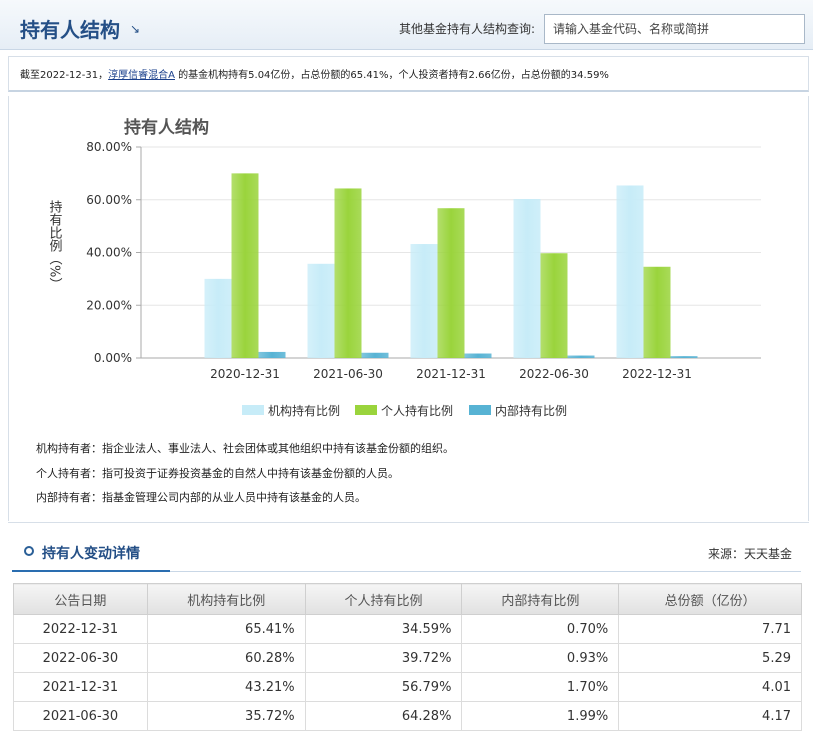 The image size is (813, 734). I want to click on x-tick-label: 2021-12-31, so click(451, 374).